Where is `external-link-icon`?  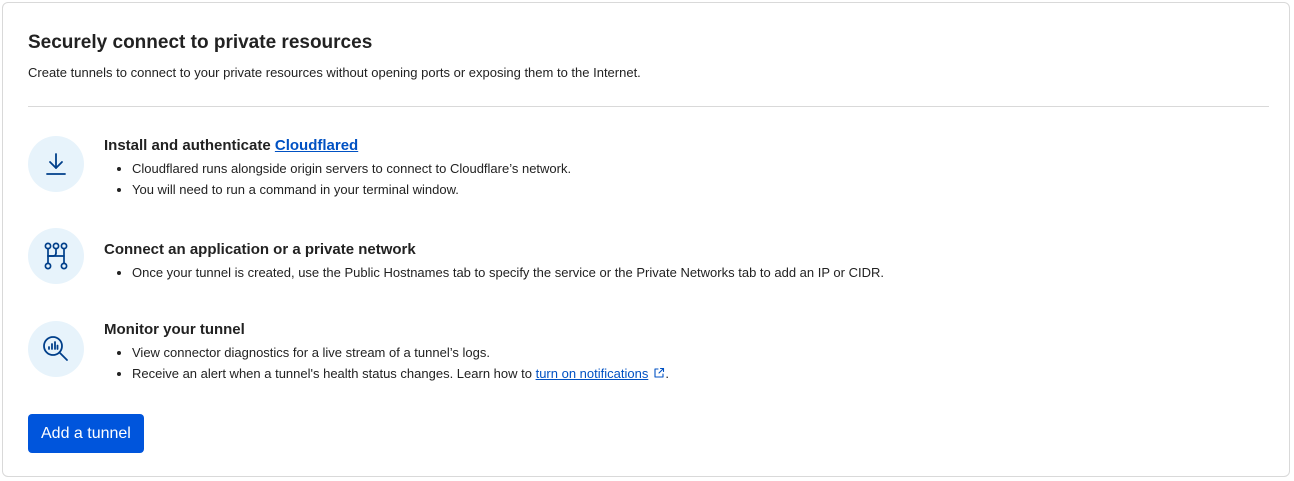 external-link-icon is located at coordinates (659, 374).